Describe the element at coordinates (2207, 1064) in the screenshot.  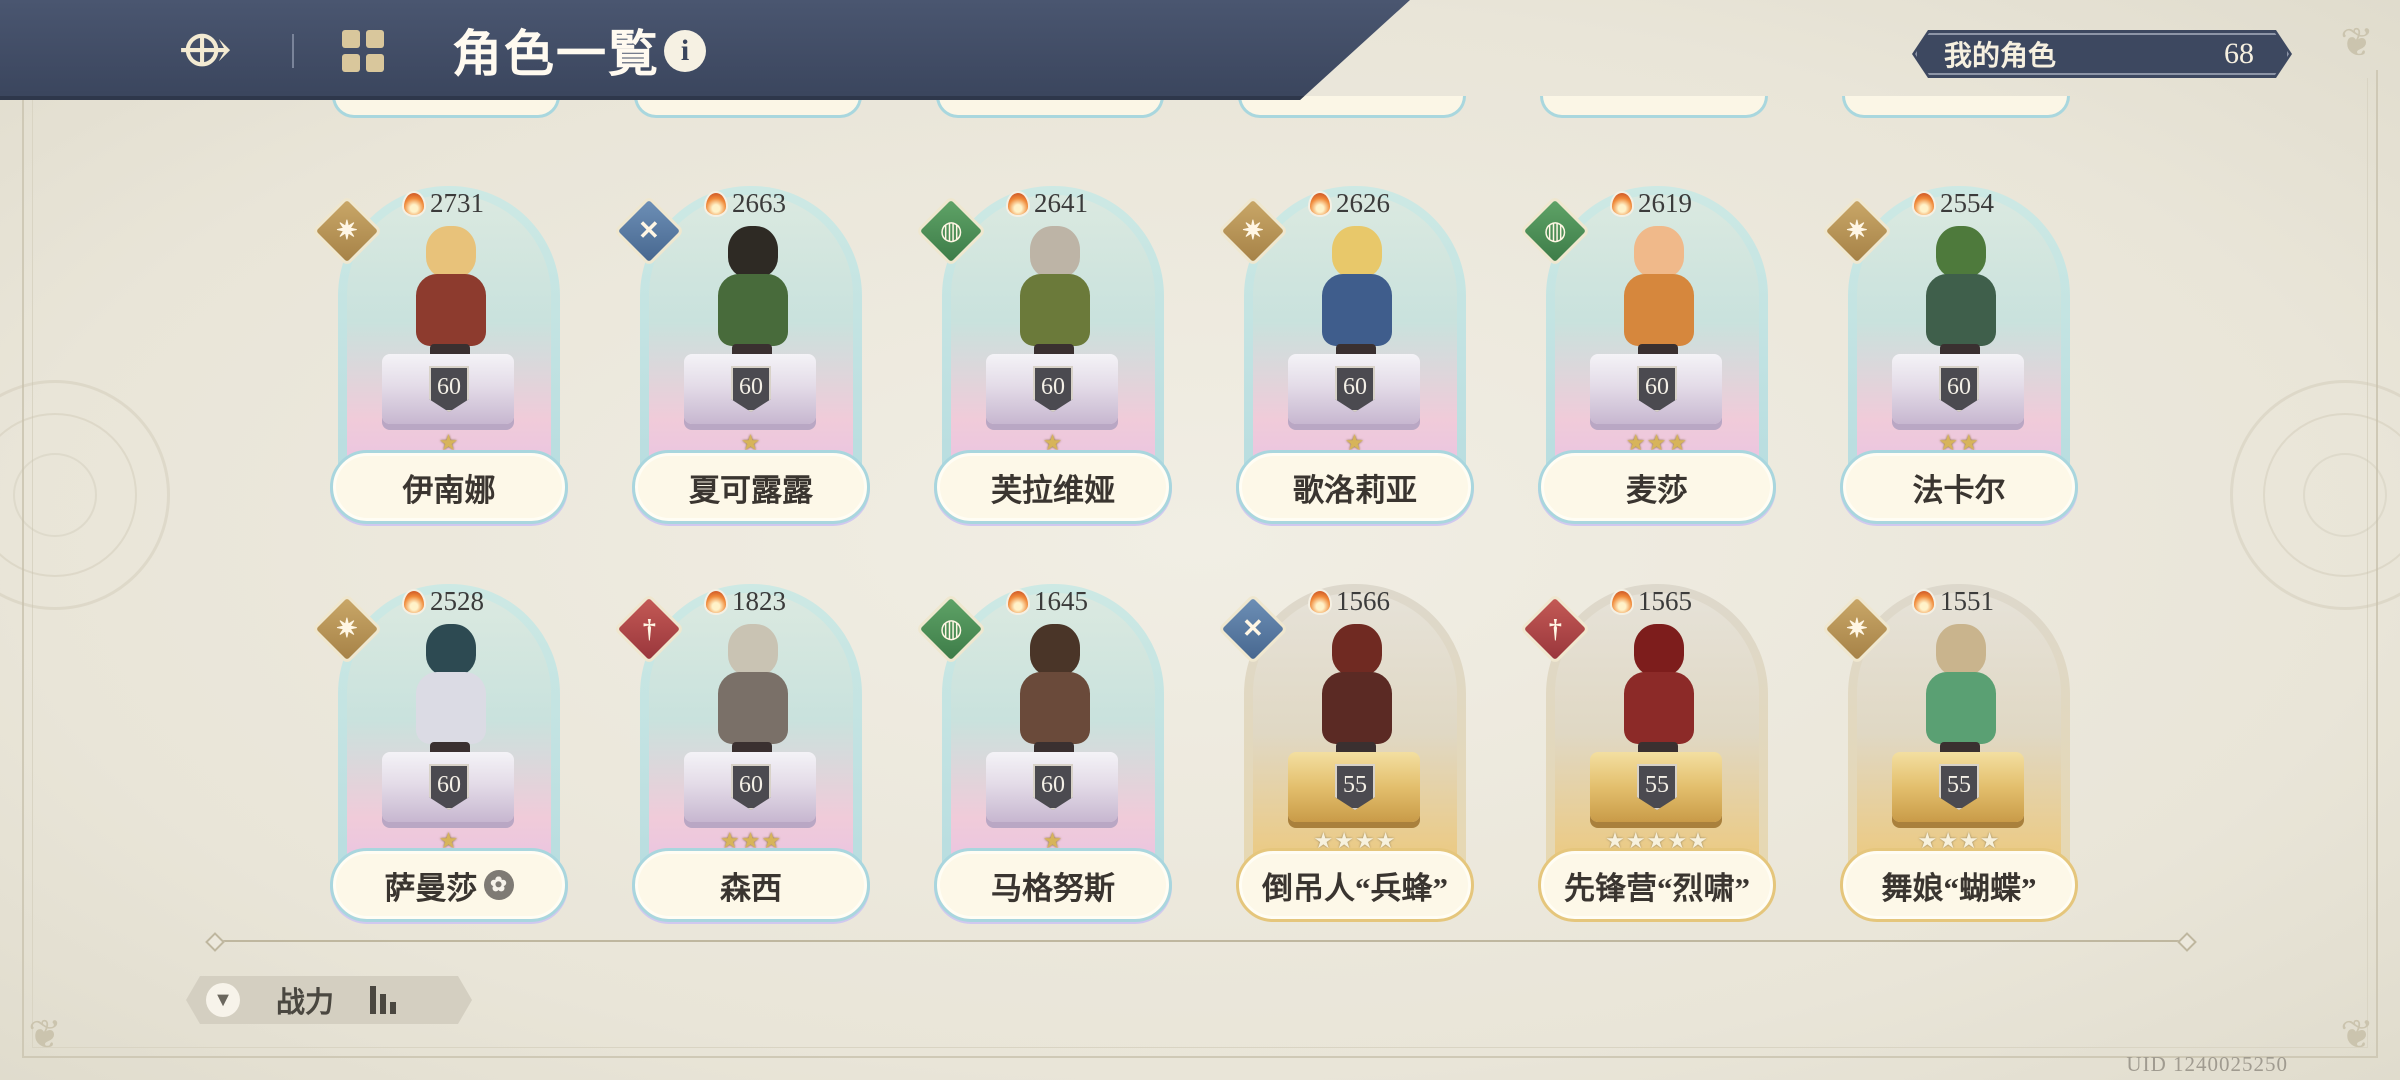
I see `user-id: UID 1240025250` at that location.